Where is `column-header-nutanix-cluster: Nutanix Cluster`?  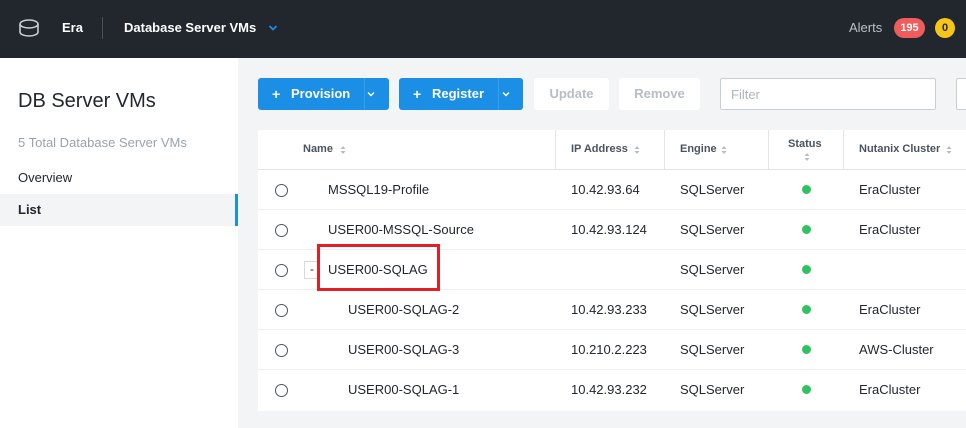
column-header-nutanix-cluster: Nutanix Cluster is located at coordinates (912, 150).